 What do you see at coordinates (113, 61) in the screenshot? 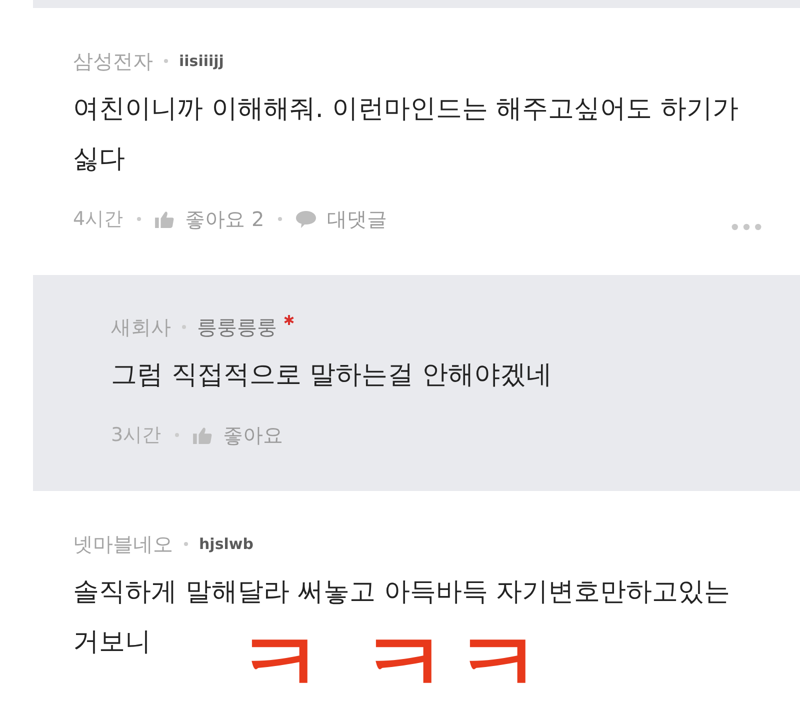
I see `company-name: 삼성전자` at bounding box center [113, 61].